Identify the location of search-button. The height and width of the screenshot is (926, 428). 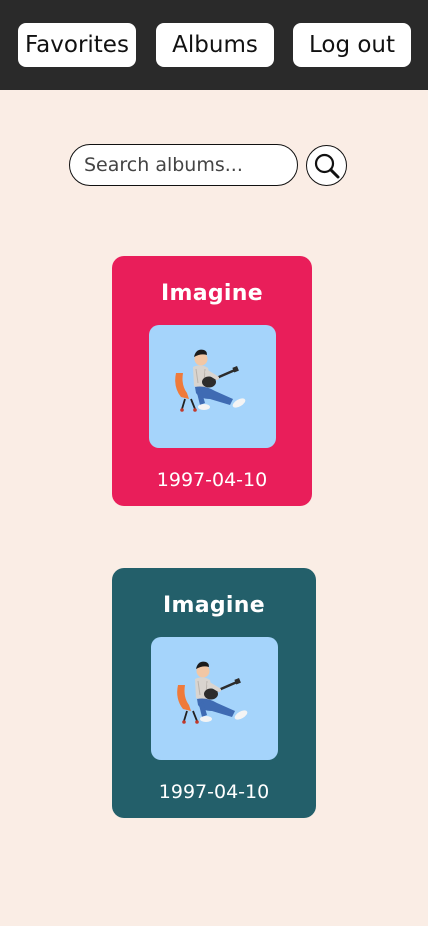
(326, 165).